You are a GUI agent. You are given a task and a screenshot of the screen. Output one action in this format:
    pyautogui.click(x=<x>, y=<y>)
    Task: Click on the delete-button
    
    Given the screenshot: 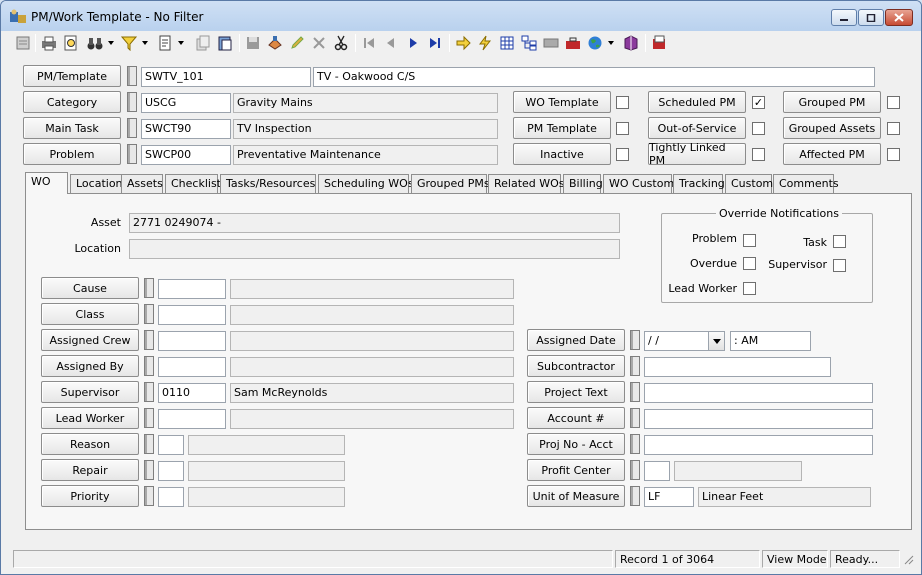 What is the action you would take?
    pyautogui.click(x=319, y=43)
    